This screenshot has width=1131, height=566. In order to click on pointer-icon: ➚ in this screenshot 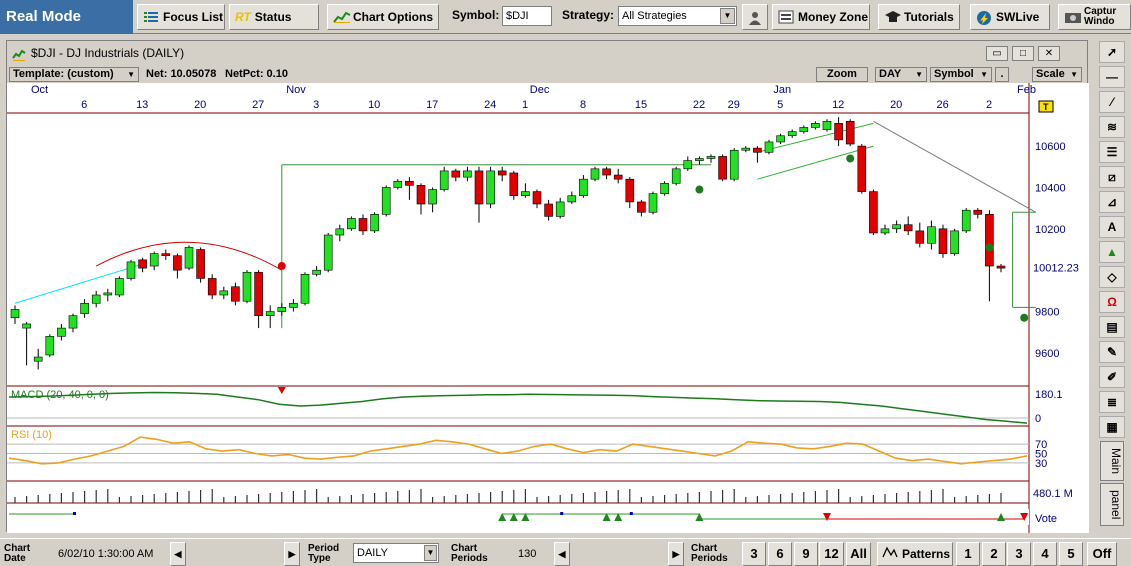, I will do `click(1112, 52)`.